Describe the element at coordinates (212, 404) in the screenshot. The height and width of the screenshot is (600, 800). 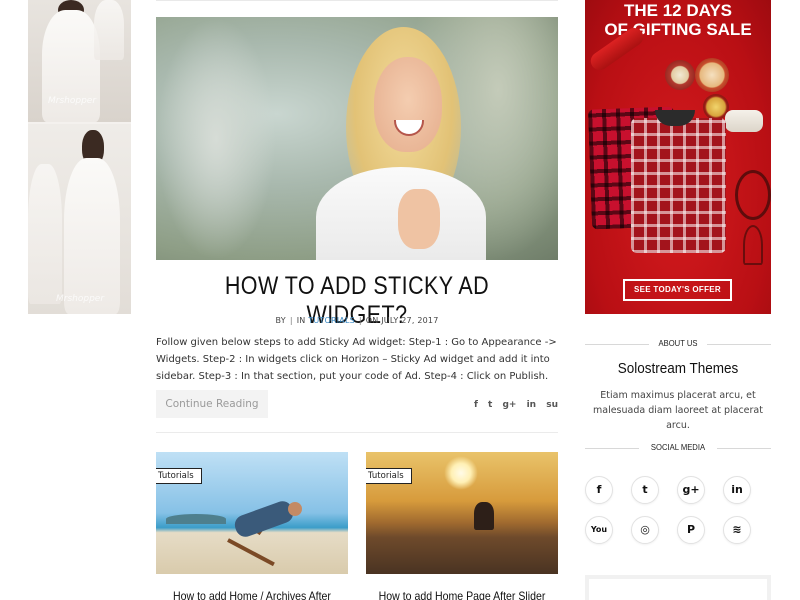
I see `continue-reading-button: Continue Reading` at that location.